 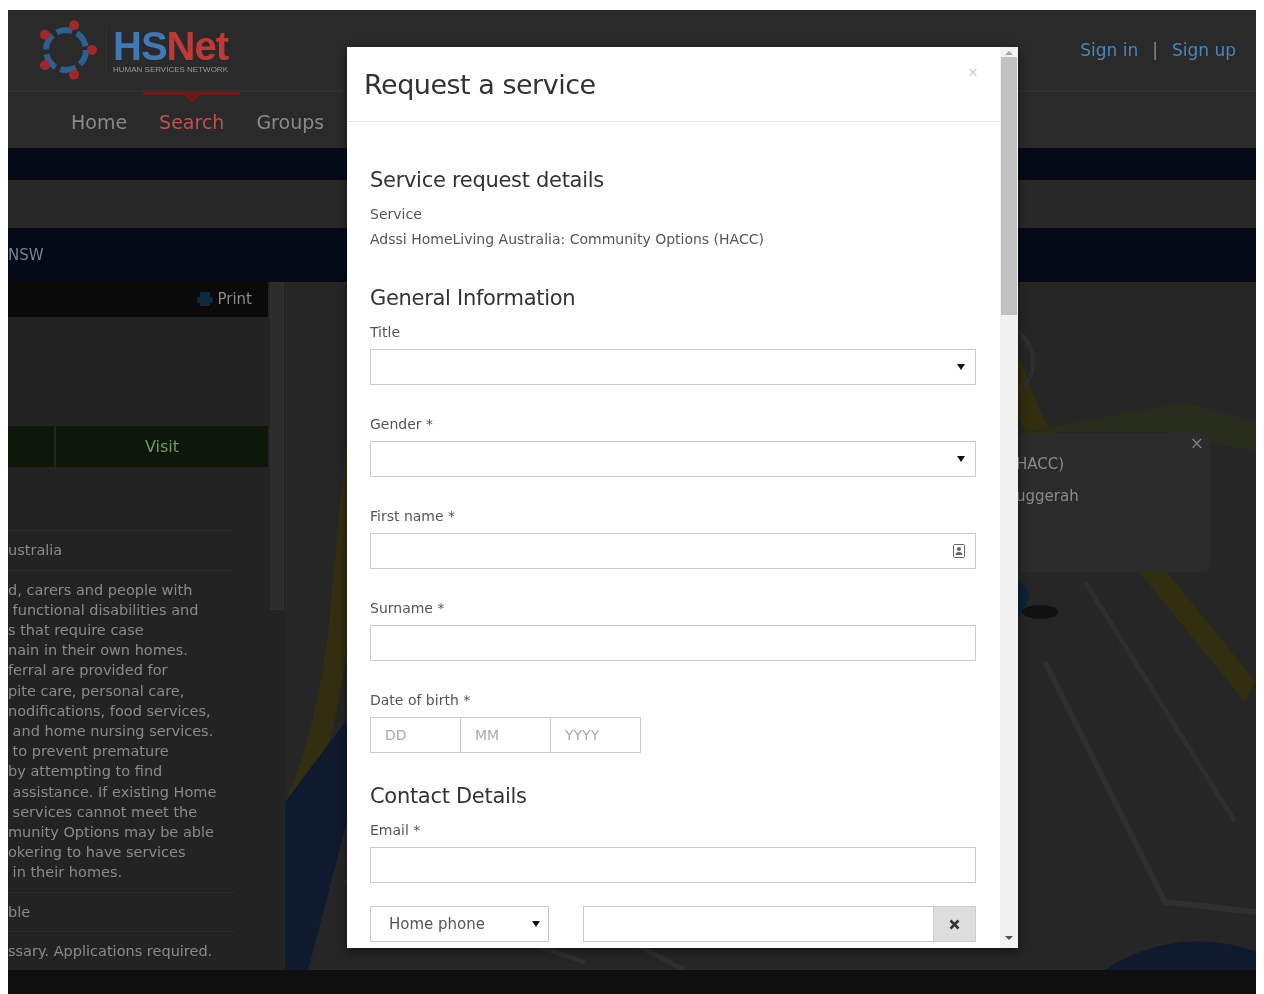 What do you see at coordinates (567, 239) in the screenshot?
I see `service-name: Adssi HomeLiving Australia: Community Options (HACC)` at bounding box center [567, 239].